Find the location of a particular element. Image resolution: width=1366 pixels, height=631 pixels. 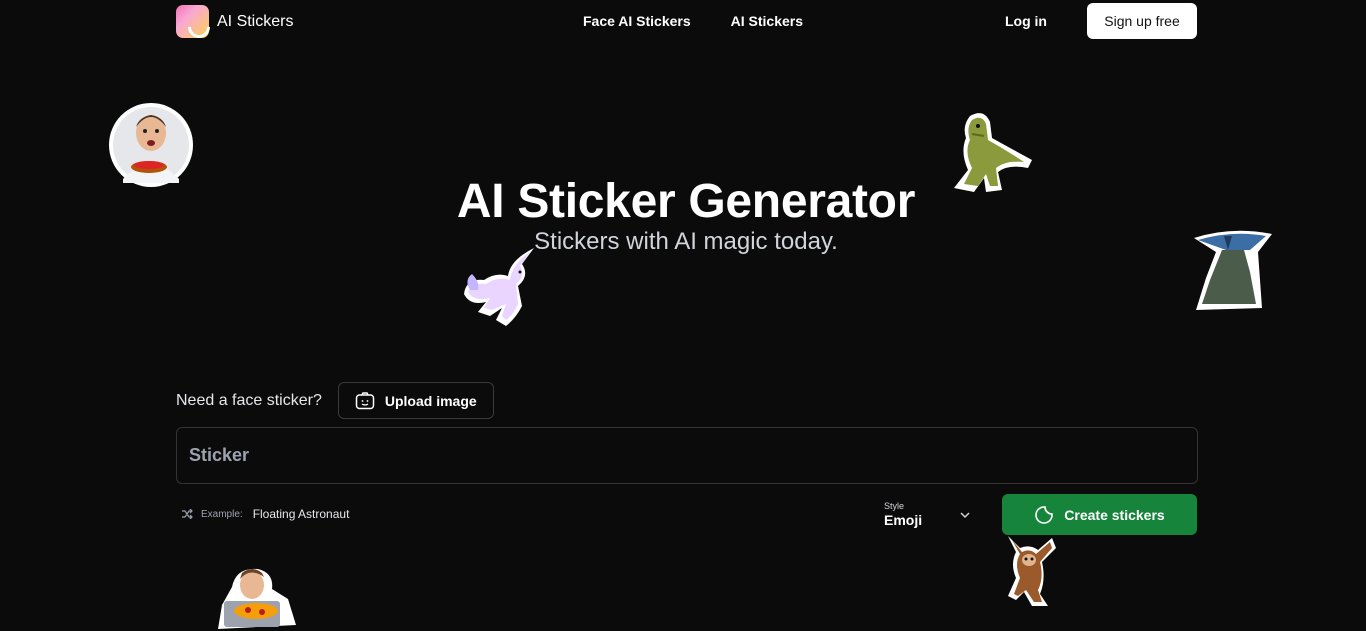

style-caption: Style is located at coordinates (894, 506).